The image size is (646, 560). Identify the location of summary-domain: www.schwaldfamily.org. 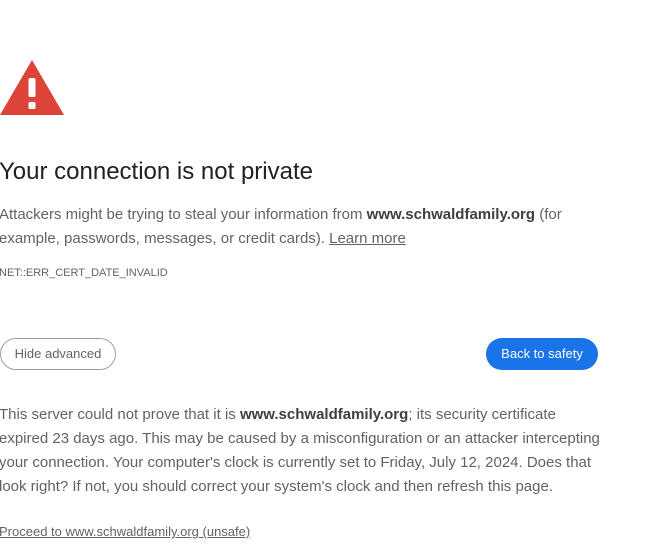
(451, 214).